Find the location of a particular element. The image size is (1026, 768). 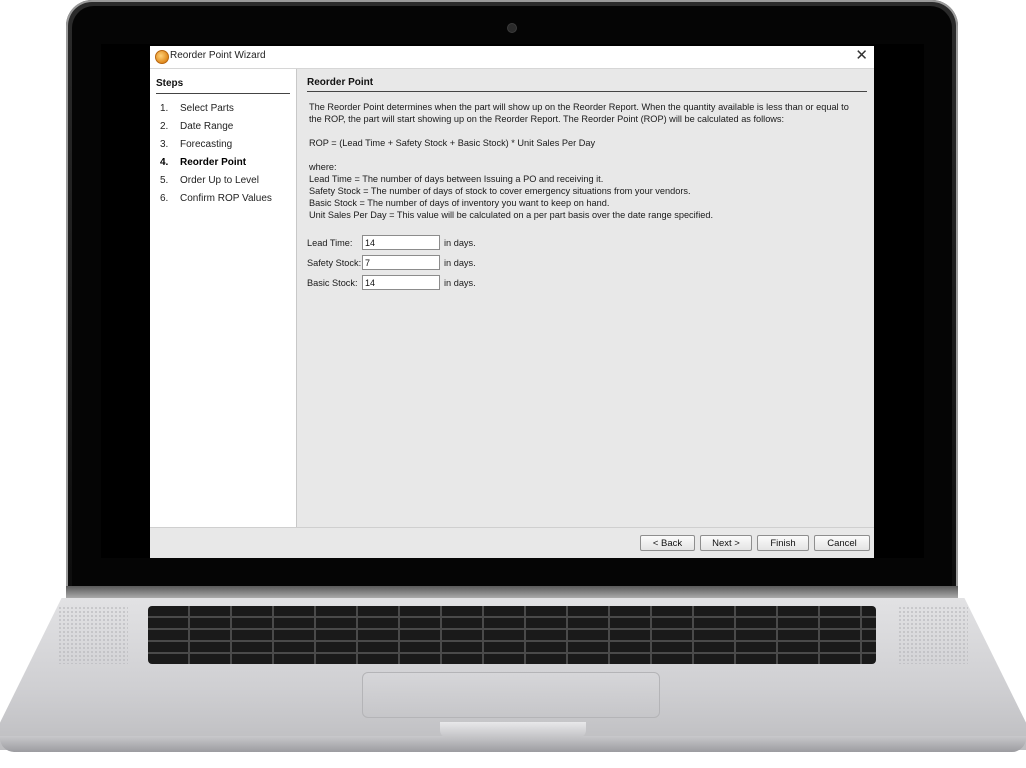

trackpad is located at coordinates (511, 695).